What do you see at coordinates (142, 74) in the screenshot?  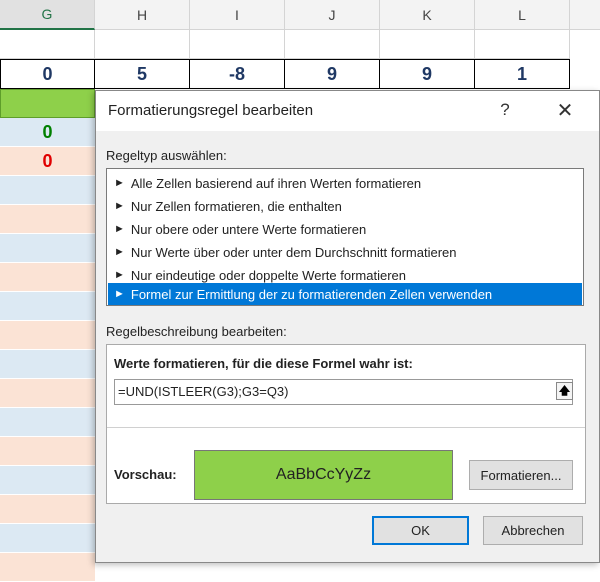 I see `value-cell-h3: 5` at bounding box center [142, 74].